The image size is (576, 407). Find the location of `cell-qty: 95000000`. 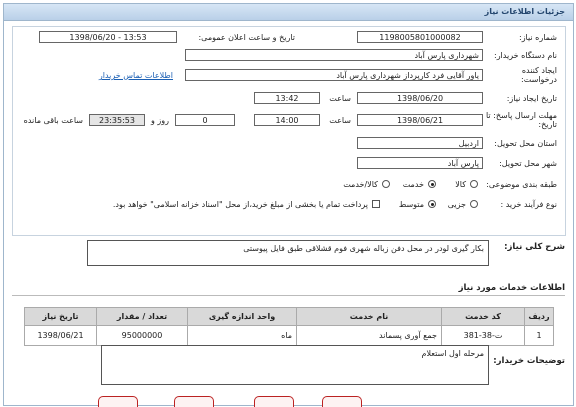

cell-qty: 95000000 is located at coordinates (142, 335).